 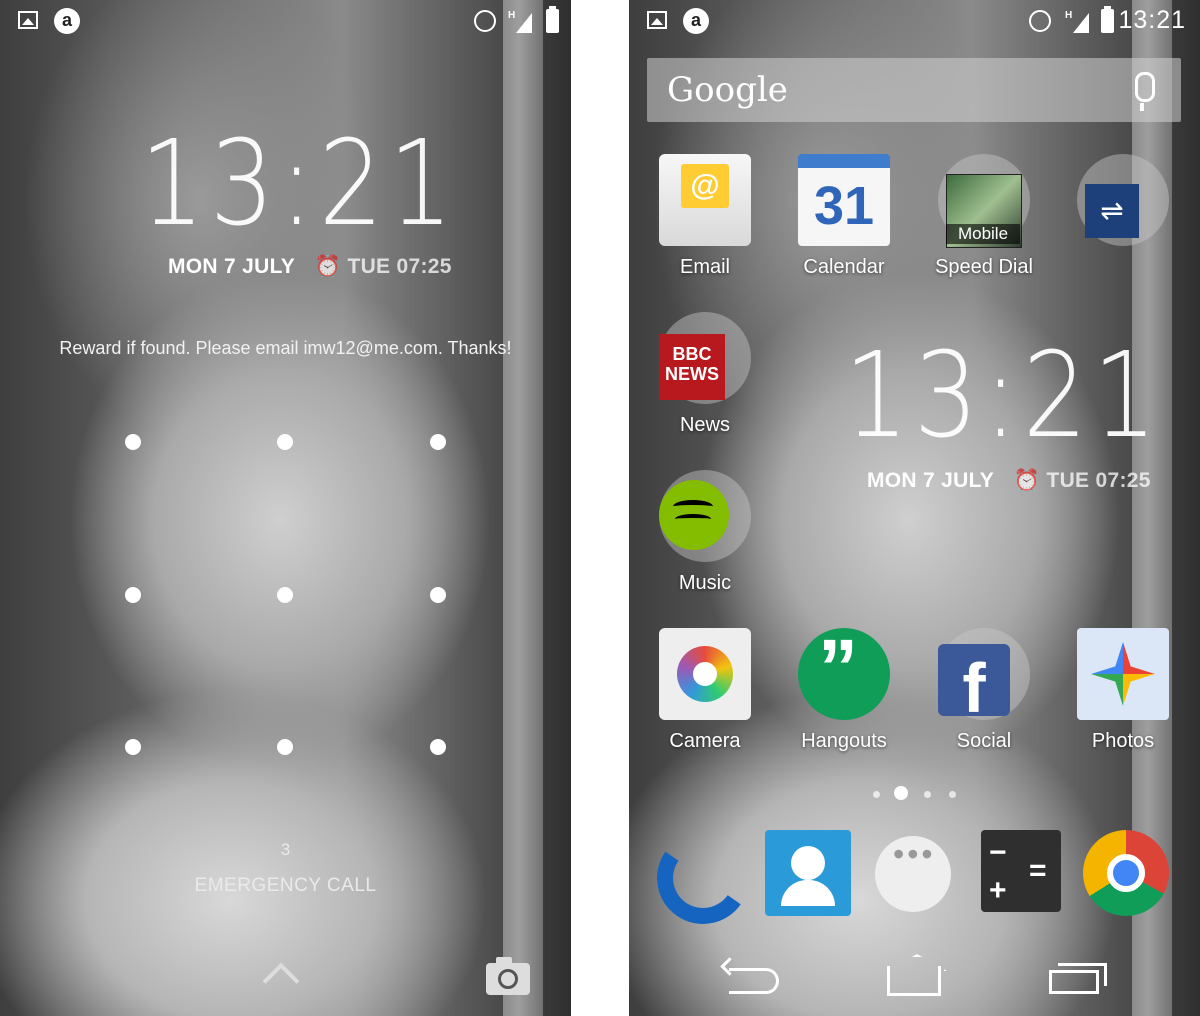 What do you see at coordinates (930, 480) in the screenshot?
I see `widget-date: MON 7 JULY` at bounding box center [930, 480].